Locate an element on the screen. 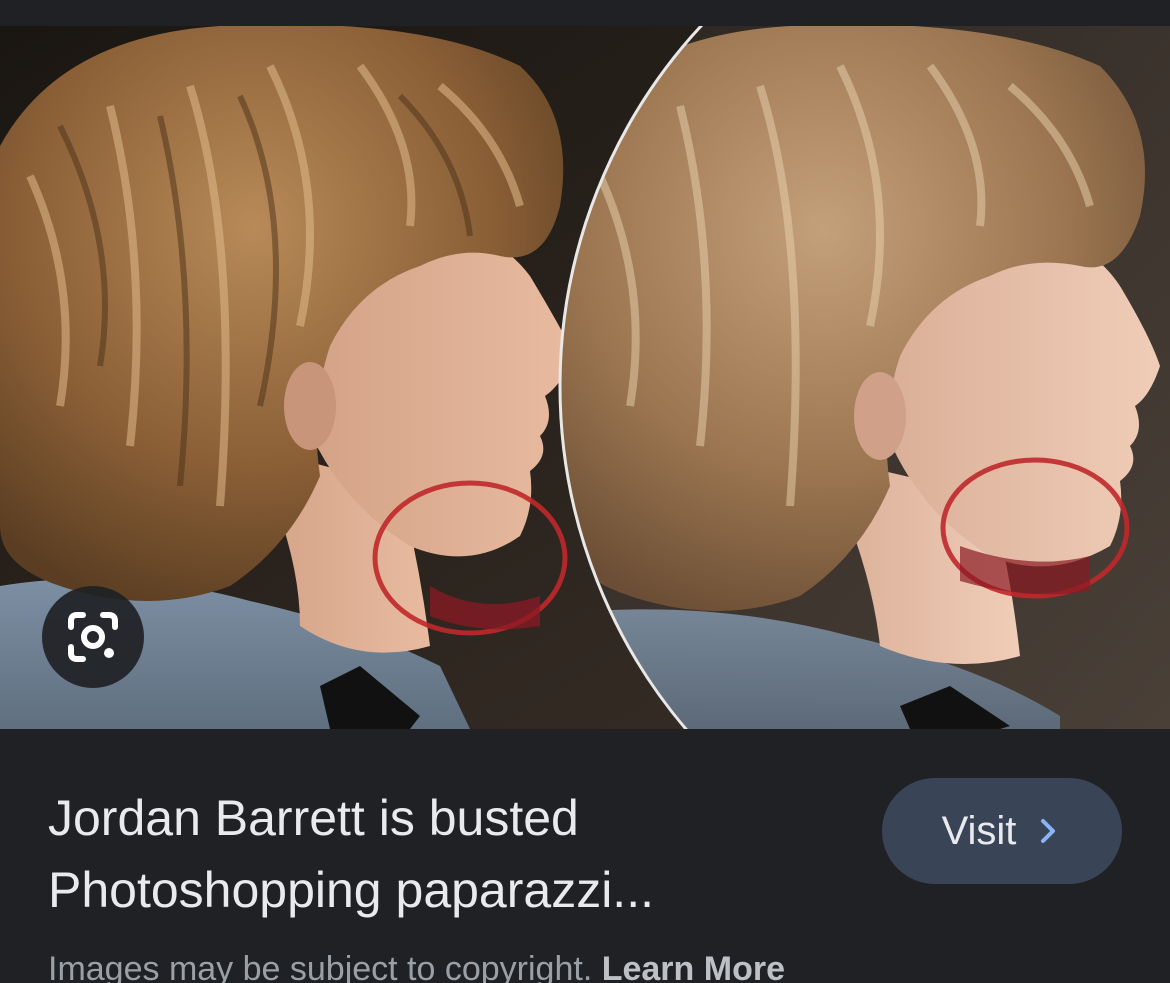 This screenshot has width=1170, height=983. top-strip is located at coordinates (585, 13).